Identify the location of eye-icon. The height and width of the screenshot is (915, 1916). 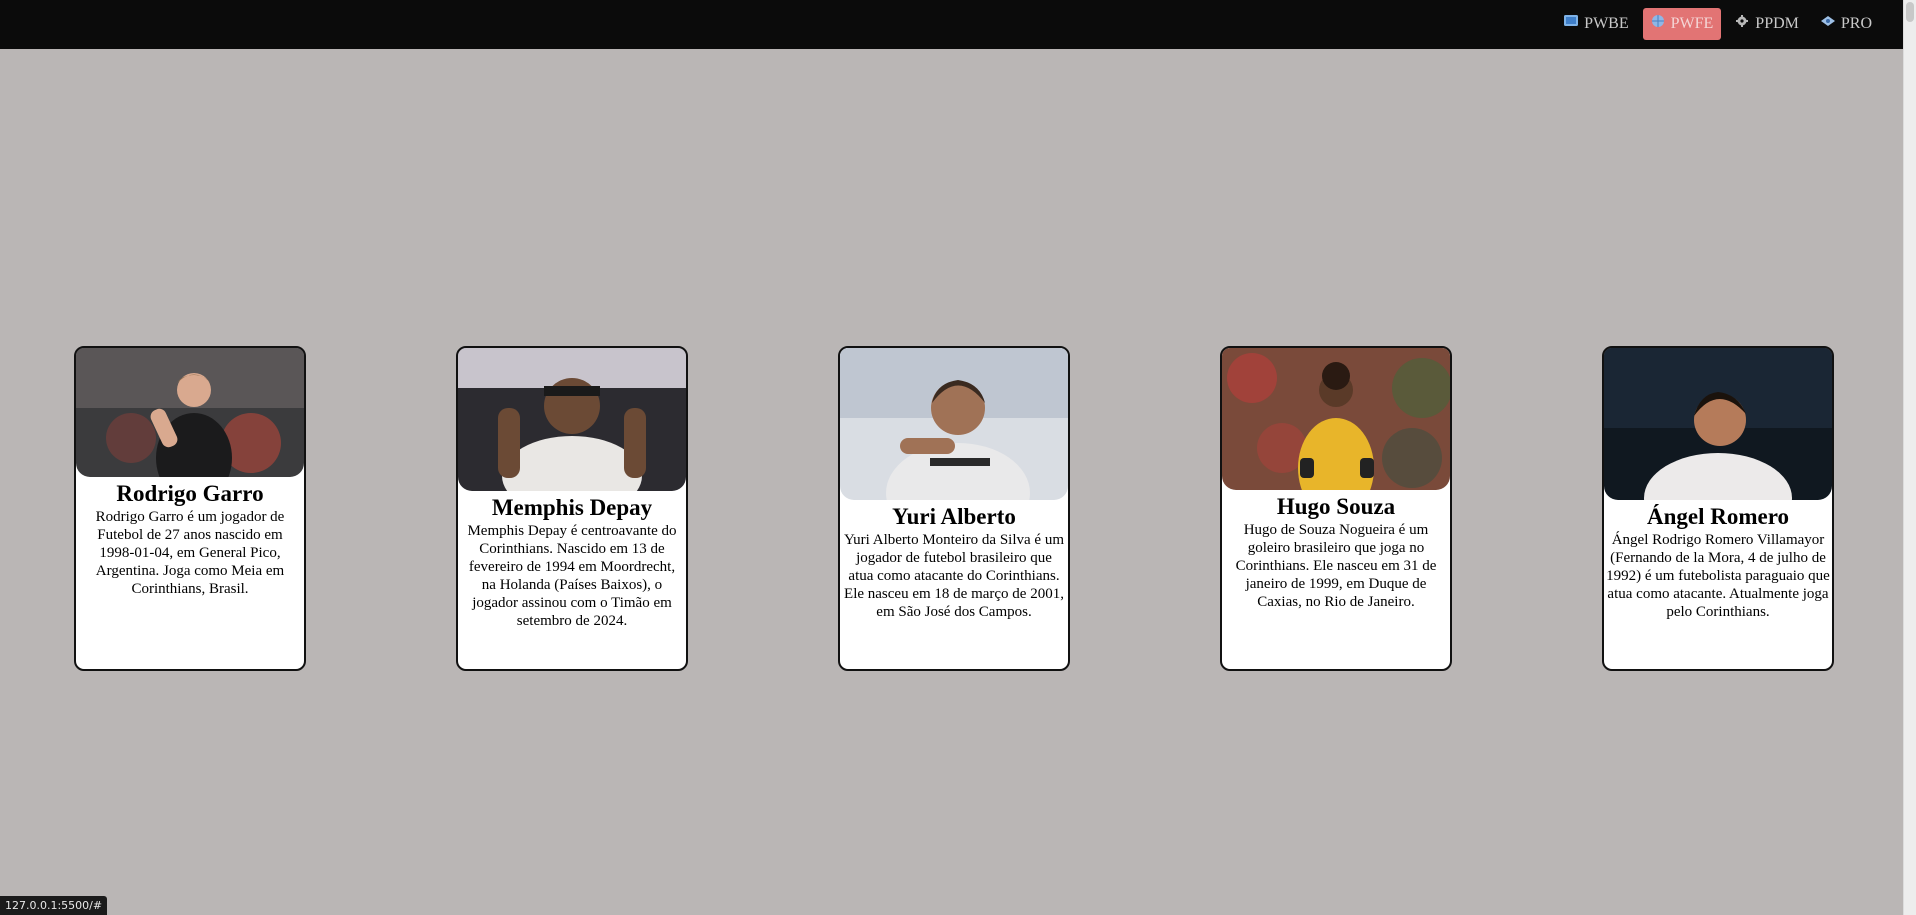
(1827, 20).